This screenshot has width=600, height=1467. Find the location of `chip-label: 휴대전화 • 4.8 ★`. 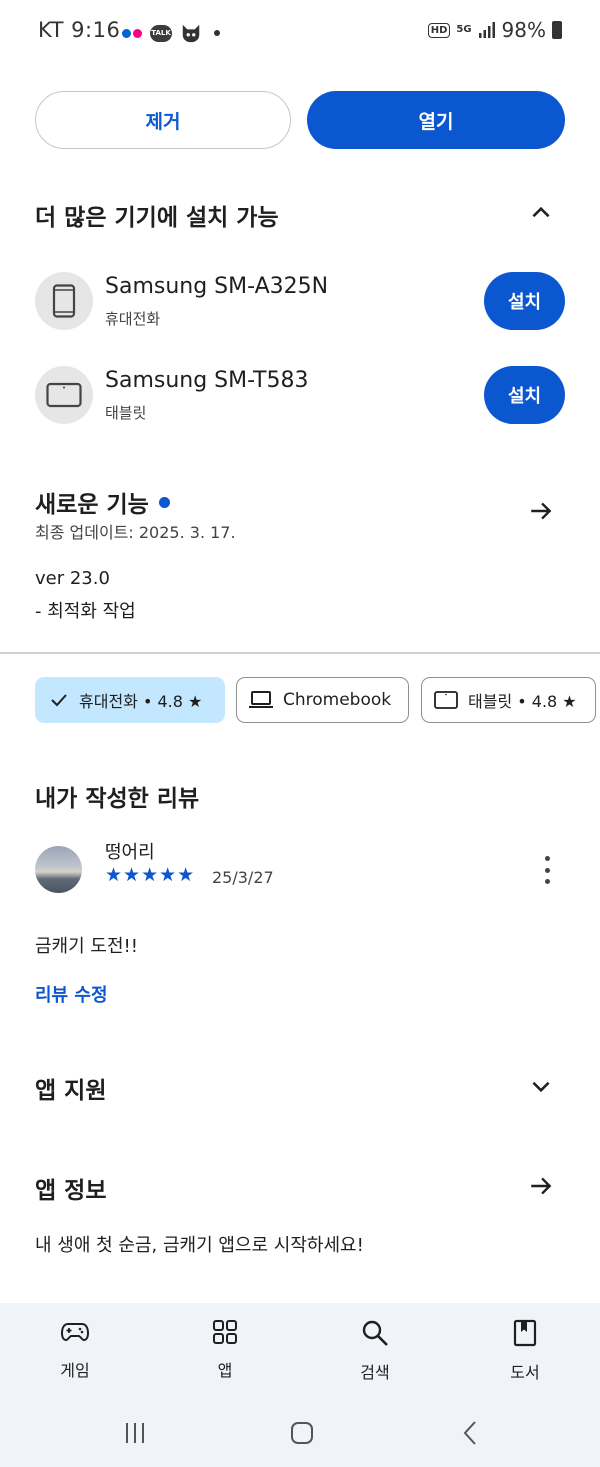

chip-label: 휴대전화 • 4.8 ★ is located at coordinates (141, 701).